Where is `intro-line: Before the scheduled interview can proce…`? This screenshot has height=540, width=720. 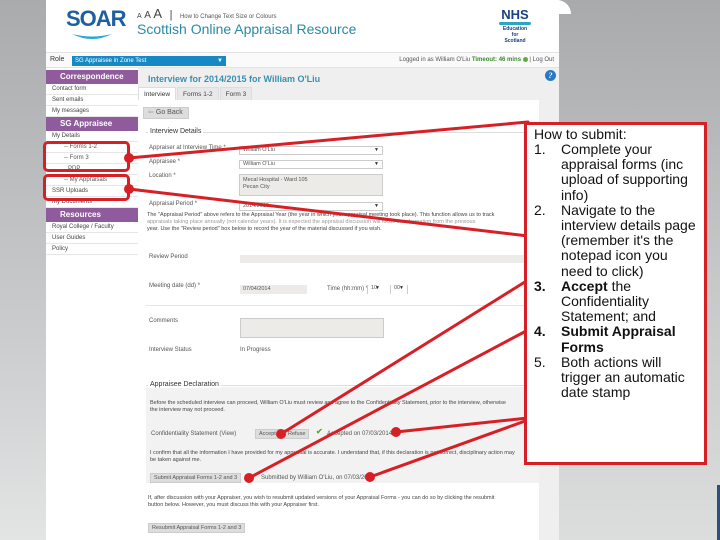 intro-line: Before the scheduled interview can proce… is located at coordinates (328, 403).